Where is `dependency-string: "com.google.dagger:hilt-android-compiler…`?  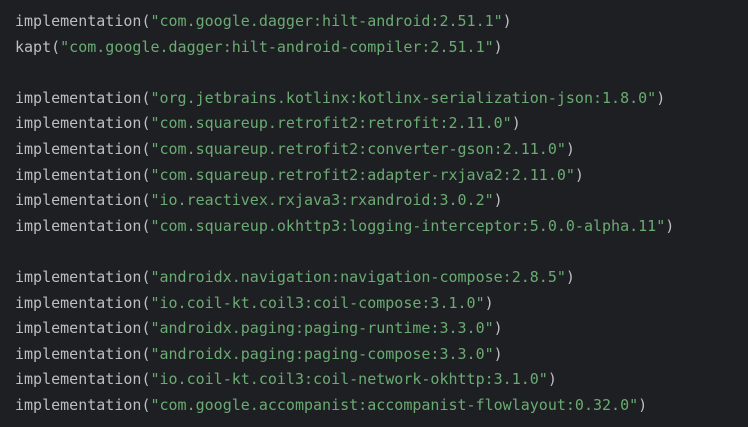 dependency-string: "com.google.dagger:hilt-android-compiler… is located at coordinates (277, 46).